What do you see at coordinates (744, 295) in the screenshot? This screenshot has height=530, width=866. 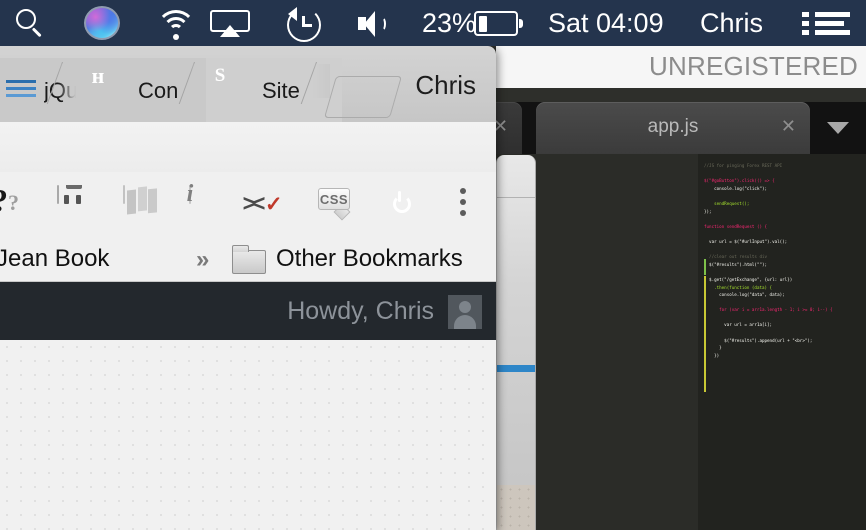 I see `code-line: console.log("data", data);` at bounding box center [744, 295].